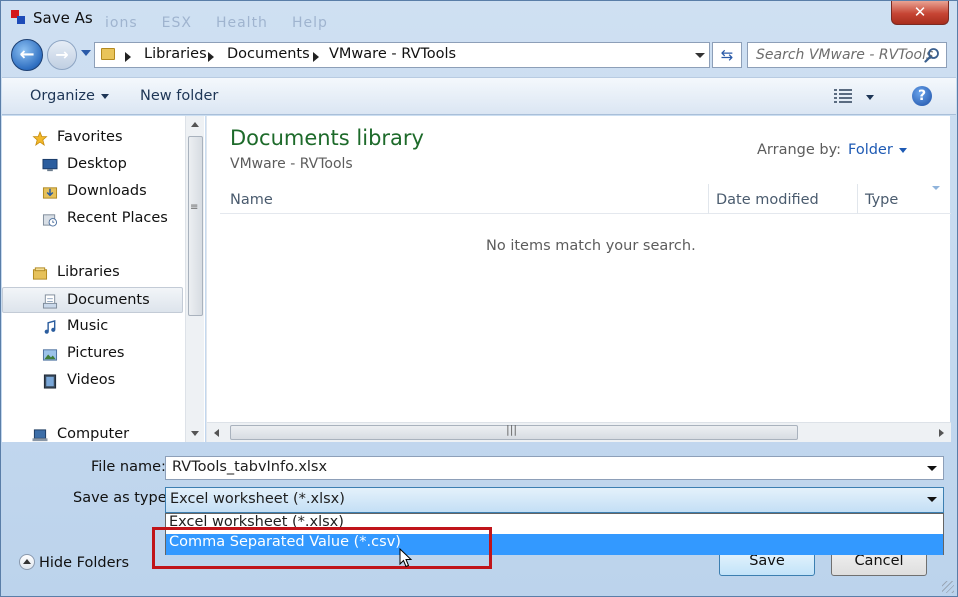  I want to click on collapse-icon, so click(27, 562).